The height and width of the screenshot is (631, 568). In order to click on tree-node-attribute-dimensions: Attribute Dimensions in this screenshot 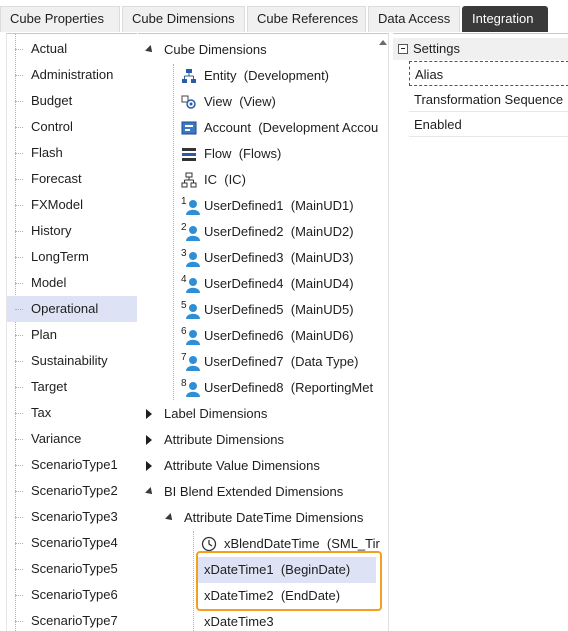, I will do `click(258, 440)`.